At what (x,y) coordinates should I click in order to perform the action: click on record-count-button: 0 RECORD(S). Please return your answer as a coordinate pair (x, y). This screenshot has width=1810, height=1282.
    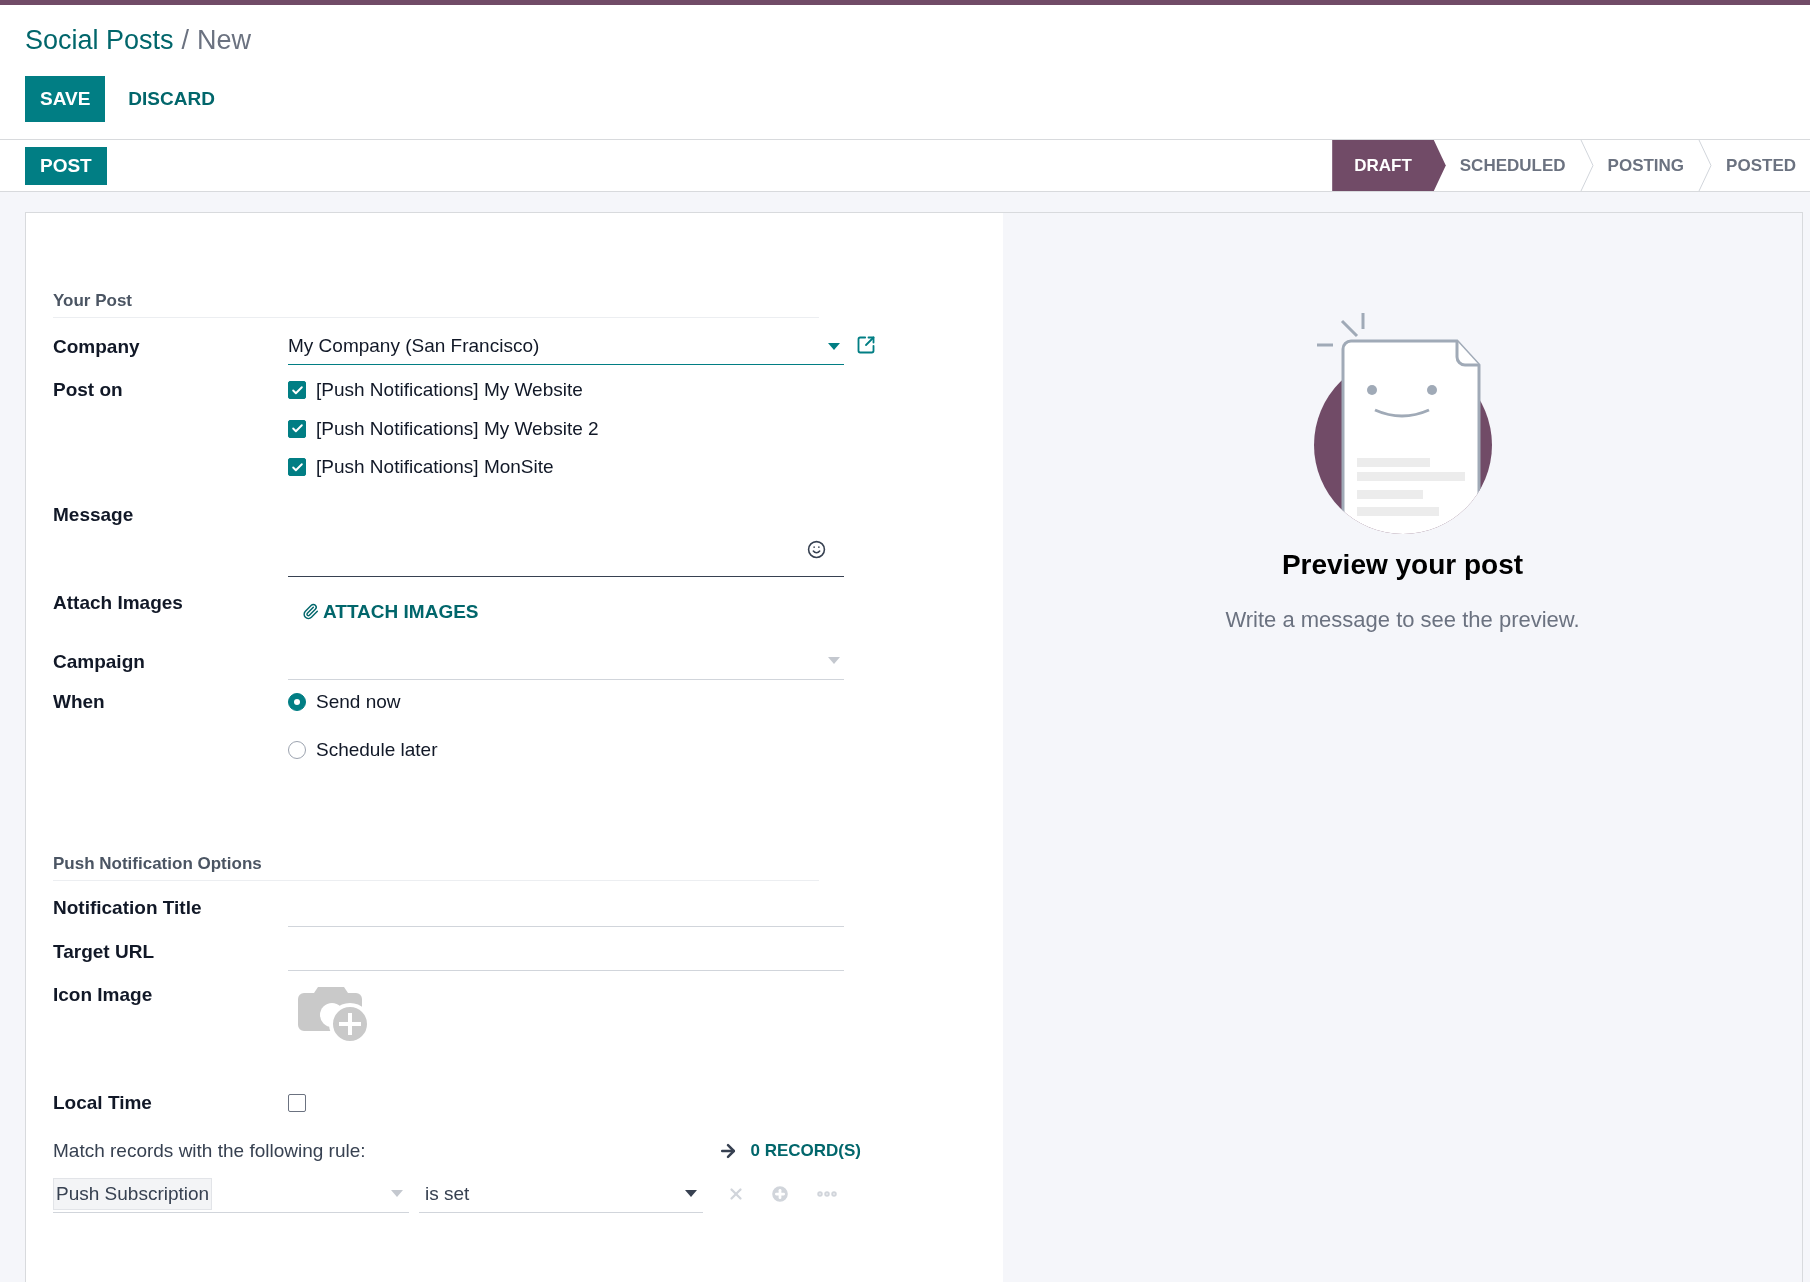
    Looking at the image, I should click on (789, 1150).